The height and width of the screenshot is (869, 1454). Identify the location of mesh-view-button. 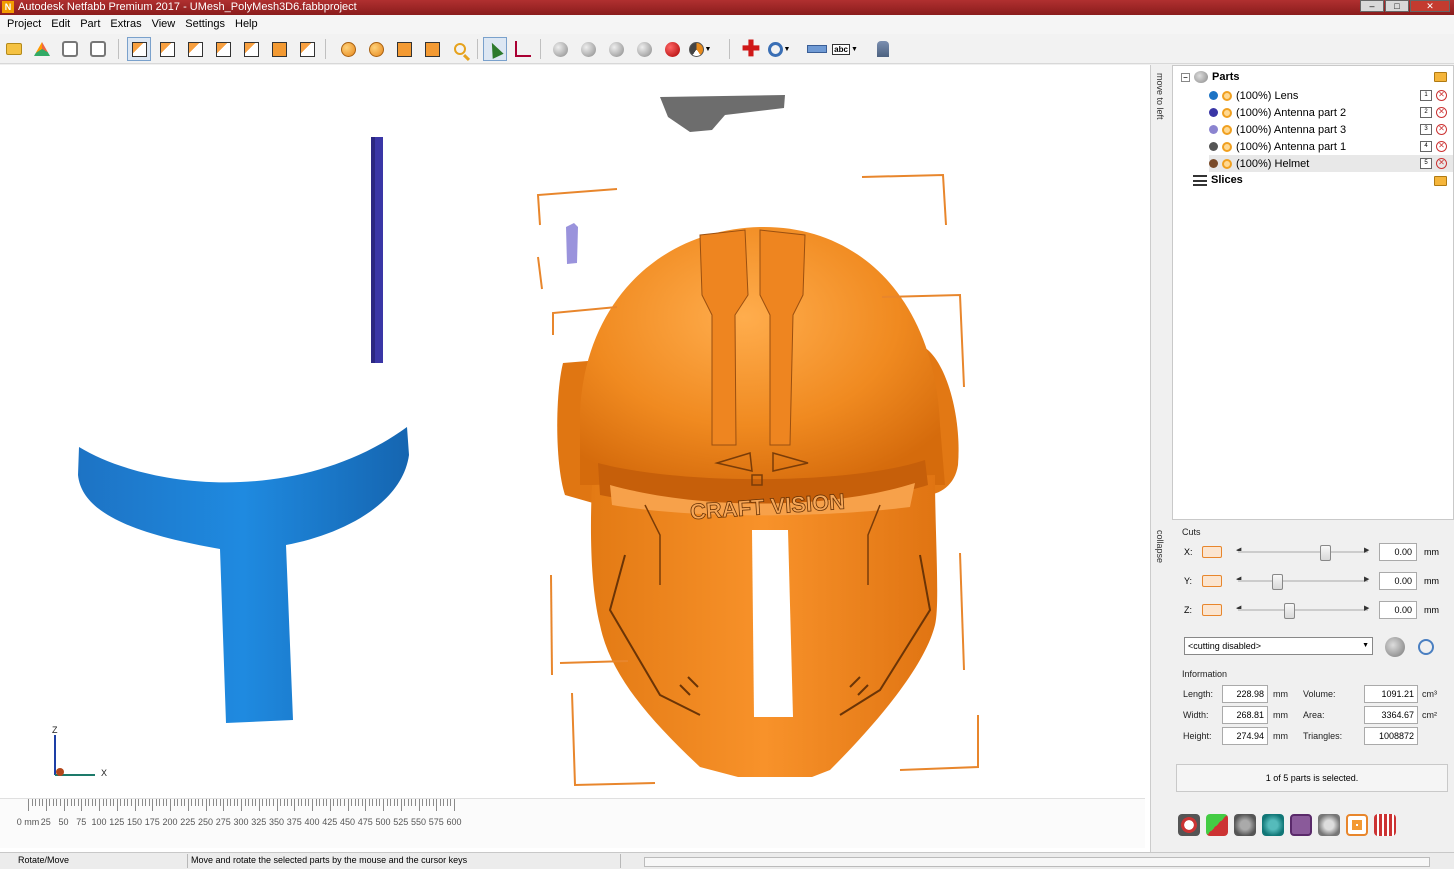
(644, 49).